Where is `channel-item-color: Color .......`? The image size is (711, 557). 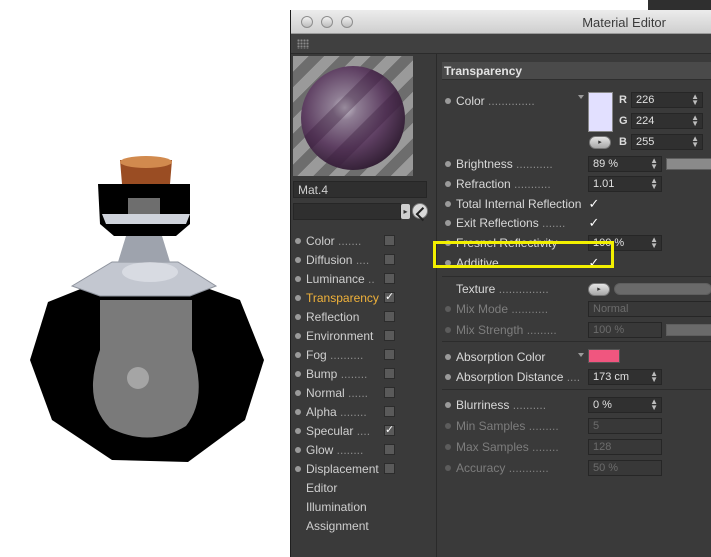 channel-item-color: Color ....... is located at coordinates (364, 241).